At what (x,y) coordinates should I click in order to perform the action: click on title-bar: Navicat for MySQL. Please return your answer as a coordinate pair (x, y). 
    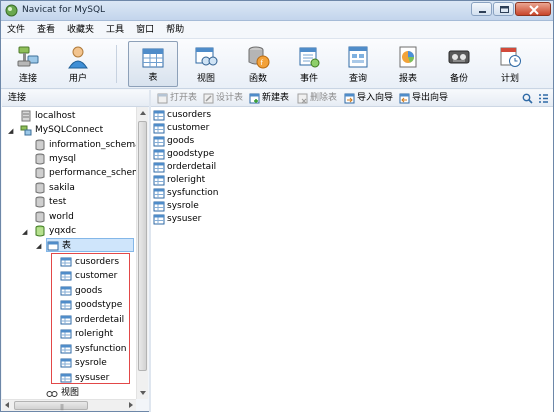
    Looking at the image, I should click on (277, 11).